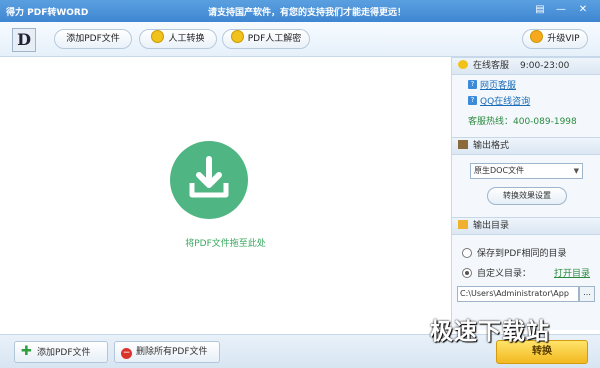 The image size is (600, 368). Describe the element at coordinates (491, 226) in the screenshot. I see `output-title: 输出目录` at that location.